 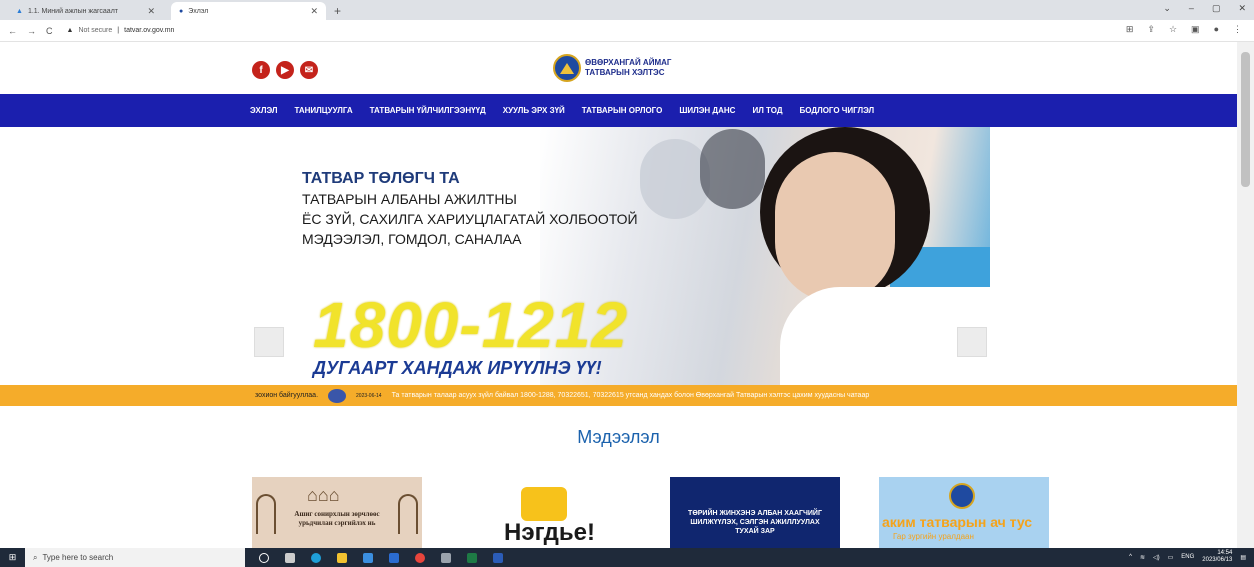 What do you see at coordinates (470, 219) in the screenshot?
I see `hero-line3: ЁС ЗҮЙ, САХИЛГА ХАРИУЦЛАГАТАЙ ХОЛБООТОЙ` at bounding box center [470, 219].